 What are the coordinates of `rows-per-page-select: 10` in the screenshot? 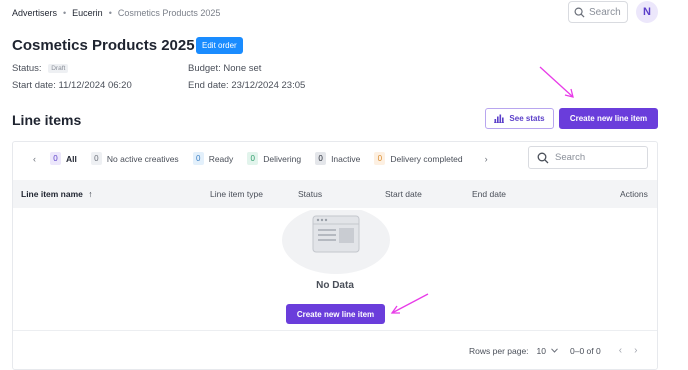 It's located at (547, 351).